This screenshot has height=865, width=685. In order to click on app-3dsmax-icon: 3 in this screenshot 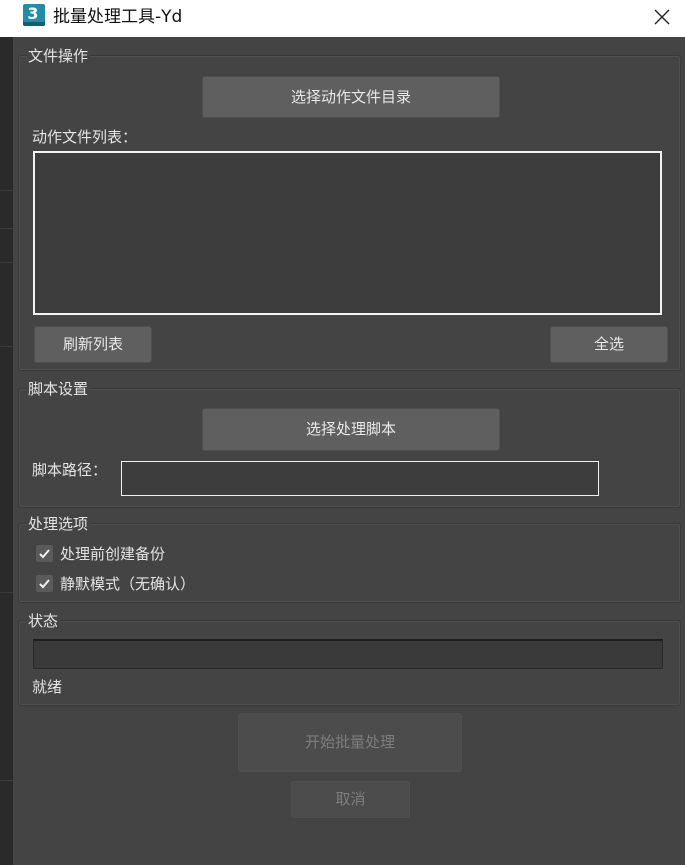, I will do `click(34, 15)`.